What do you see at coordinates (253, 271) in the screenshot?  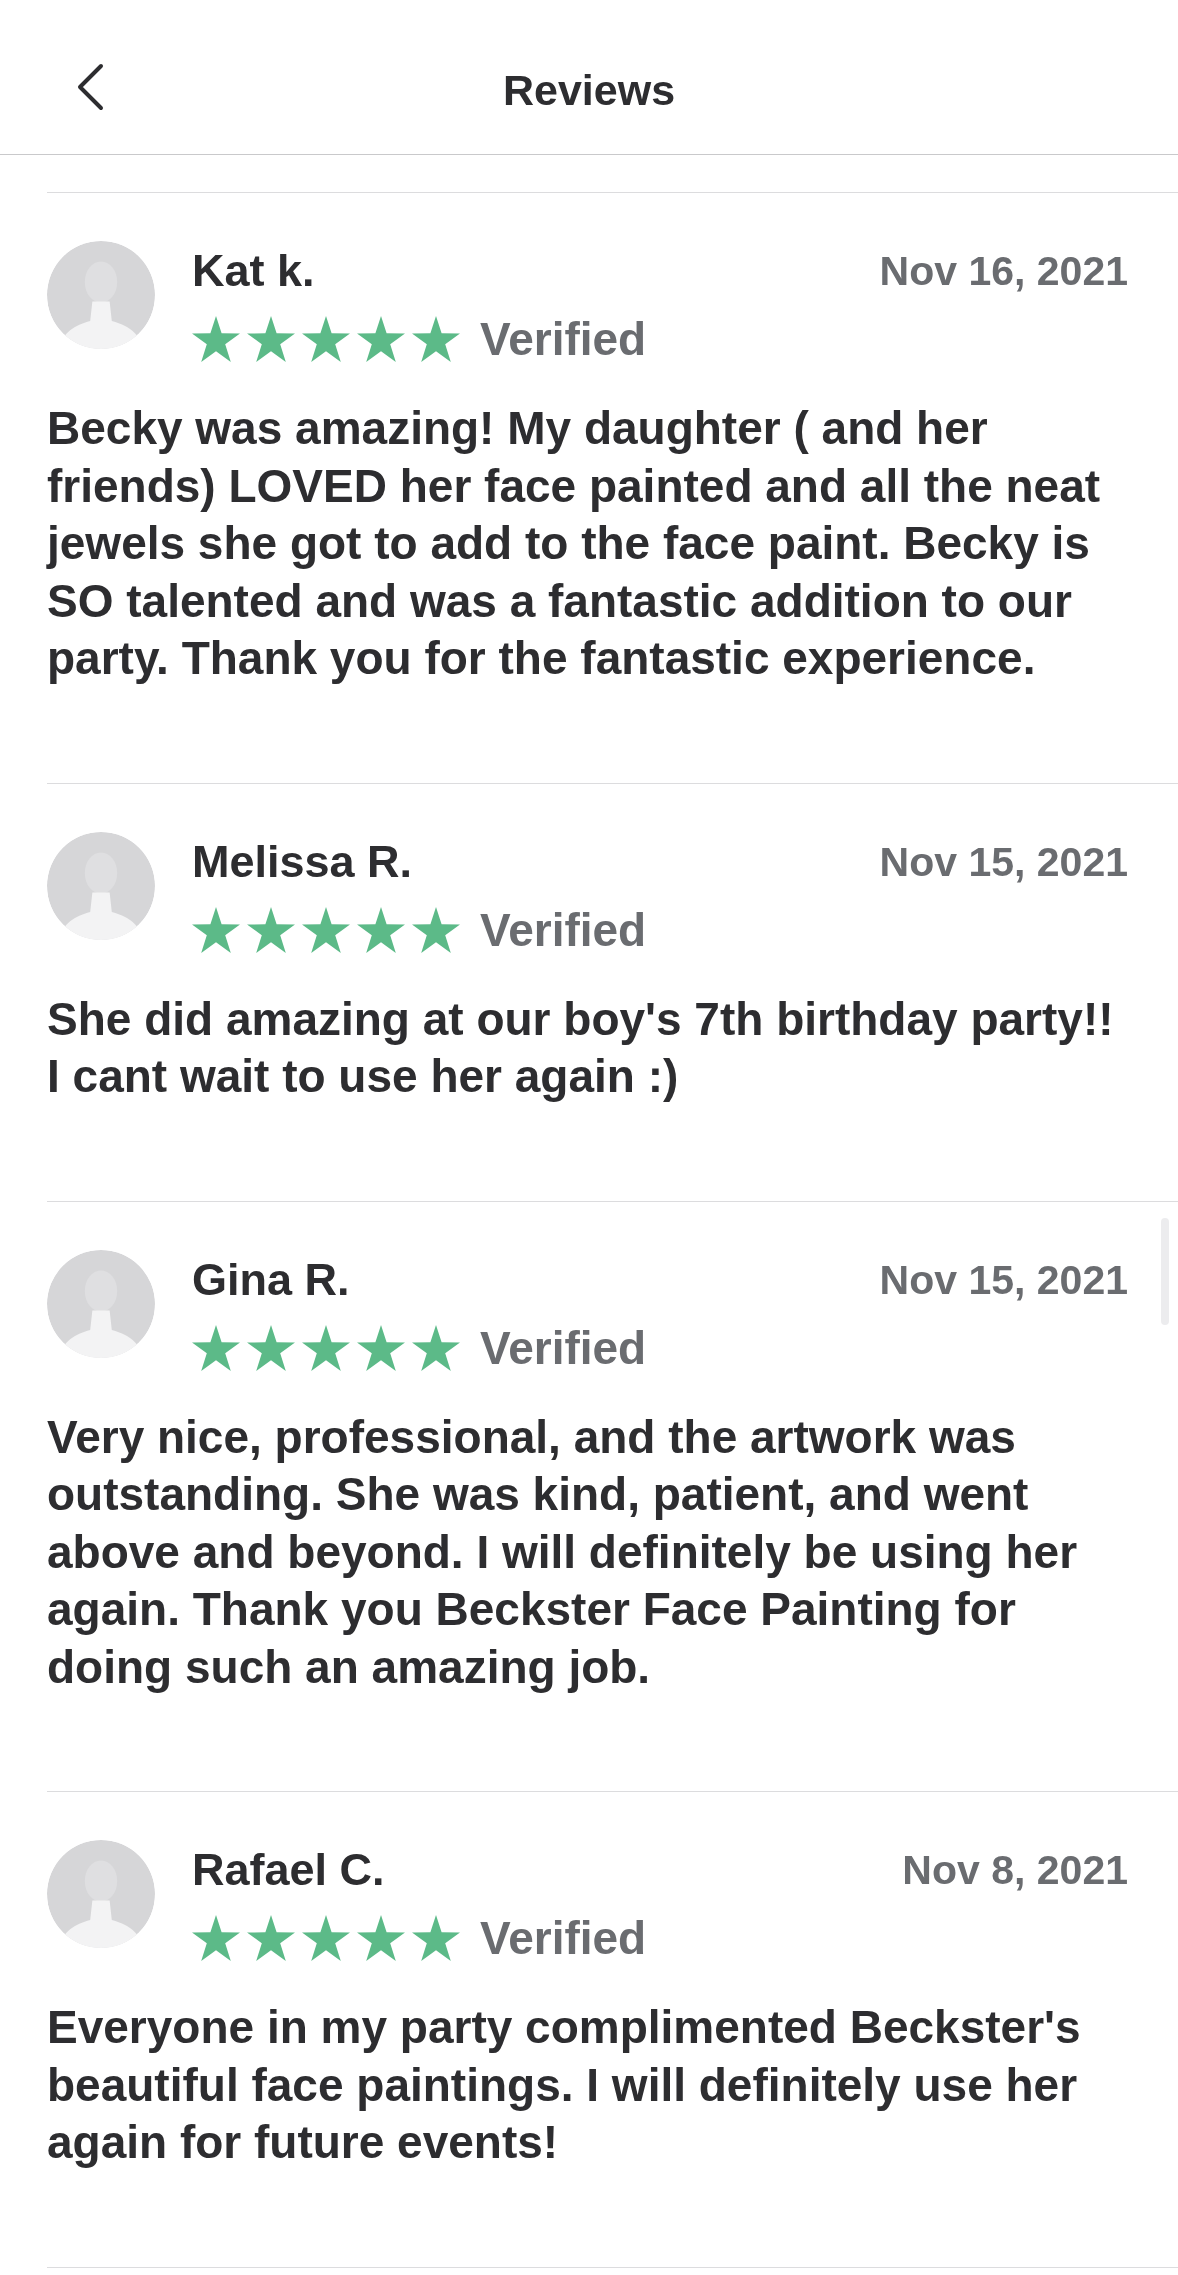 I see `reviewer-name: Kat k.` at bounding box center [253, 271].